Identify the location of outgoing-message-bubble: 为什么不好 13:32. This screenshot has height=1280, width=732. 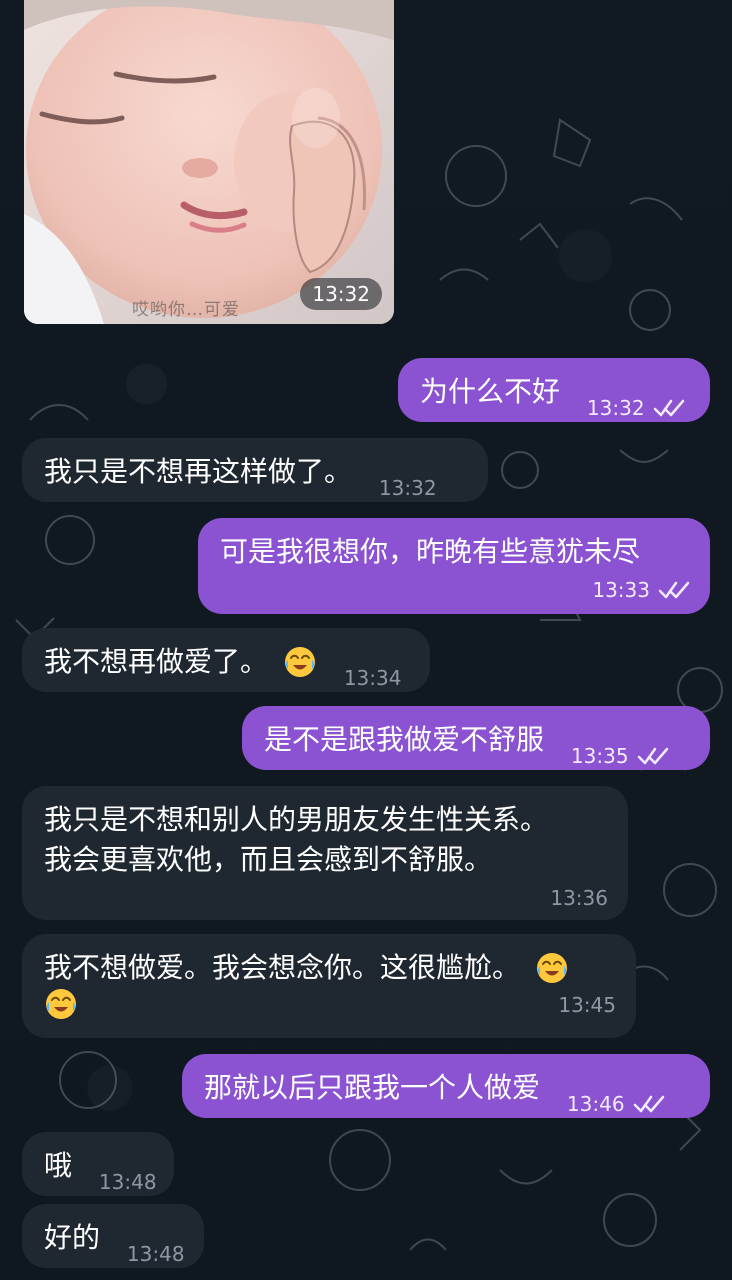
(554, 390).